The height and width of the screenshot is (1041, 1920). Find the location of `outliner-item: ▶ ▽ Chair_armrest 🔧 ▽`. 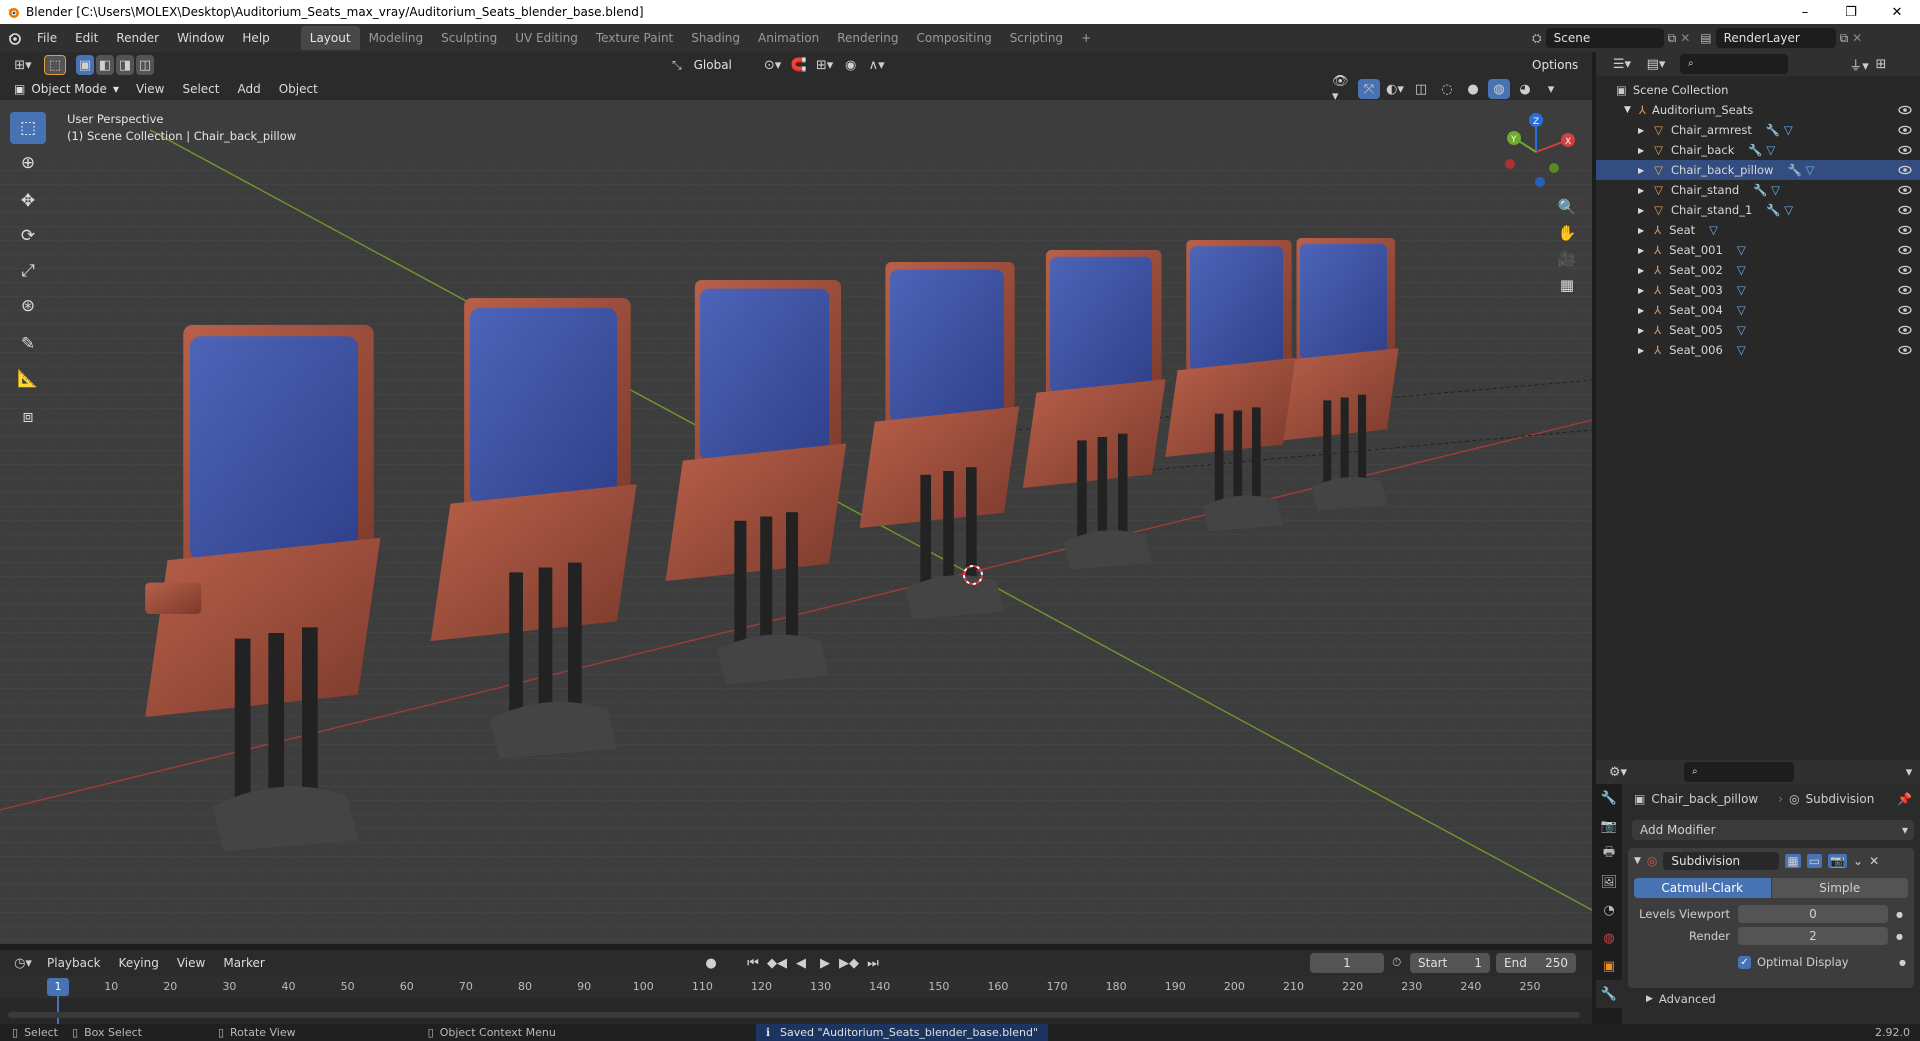

outliner-item: ▶ ▽ Chair_armrest 🔧 ▽ is located at coordinates (1758, 130).